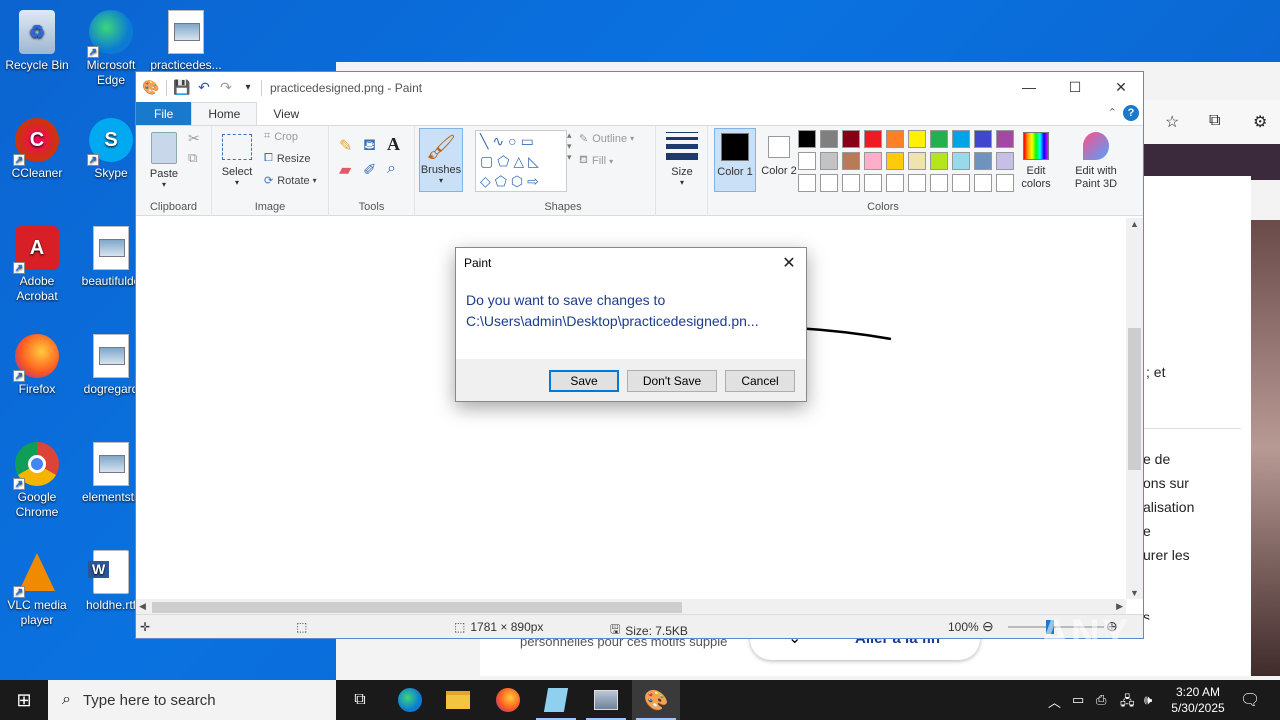 The image size is (1280, 720). I want to click on network-icon: 🖧, so click(1127, 703).